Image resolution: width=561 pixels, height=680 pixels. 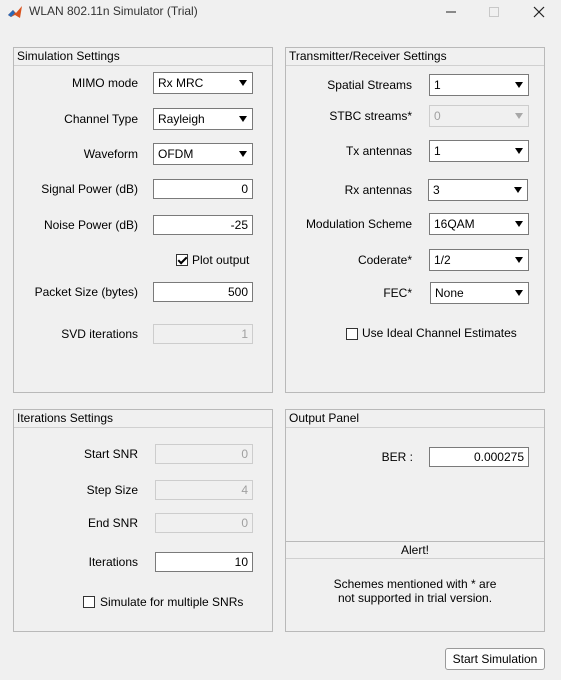 I want to click on signal-power-field: 0, so click(x=203, y=189).